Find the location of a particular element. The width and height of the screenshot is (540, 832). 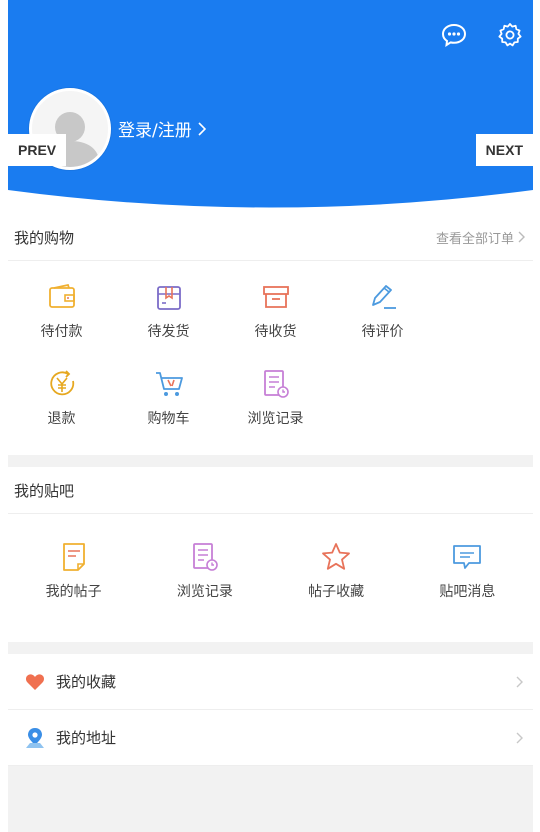

next-button: NEXT is located at coordinates (504, 150).